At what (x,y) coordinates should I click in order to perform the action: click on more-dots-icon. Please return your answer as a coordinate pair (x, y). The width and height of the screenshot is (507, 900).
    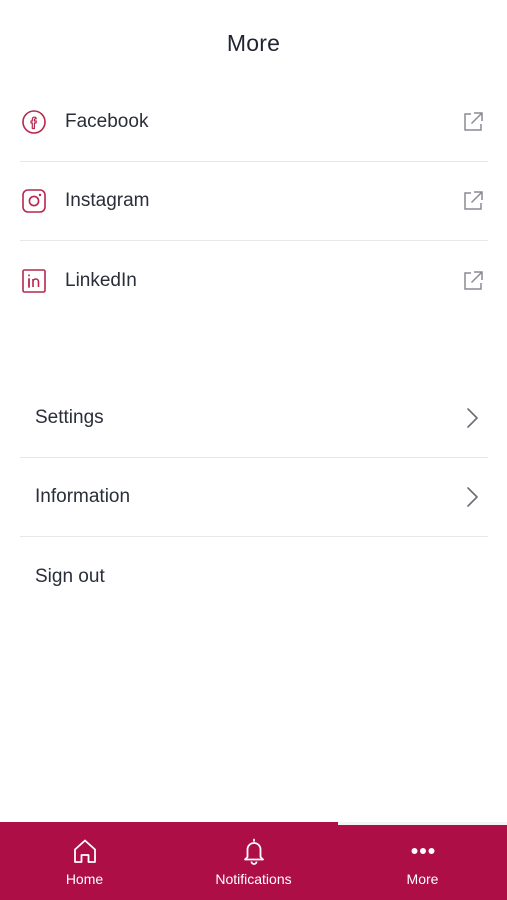
    Looking at the image, I should click on (423, 851).